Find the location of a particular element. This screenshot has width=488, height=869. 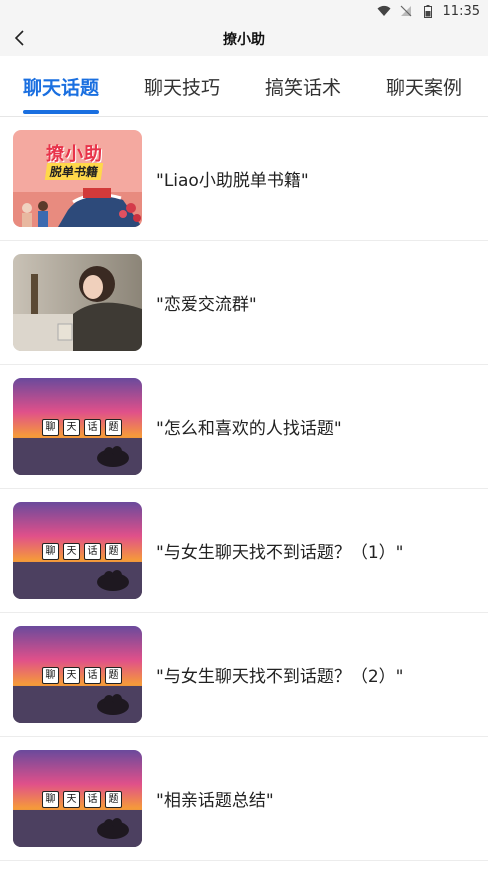

list-item: 撩小助 脱单书籍 "Liao小助脱单书籍" is located at coordinates (244, 179).